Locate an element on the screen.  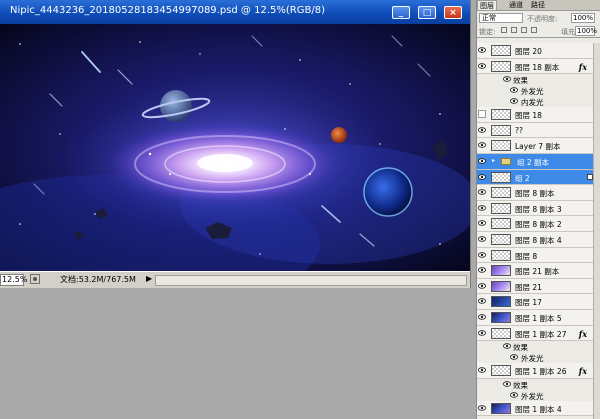
layer-row: ?? is located at coordinates (538, 130).